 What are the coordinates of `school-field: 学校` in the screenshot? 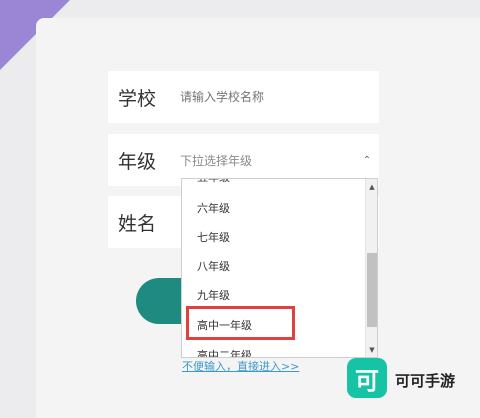 It's located at (243, 97).